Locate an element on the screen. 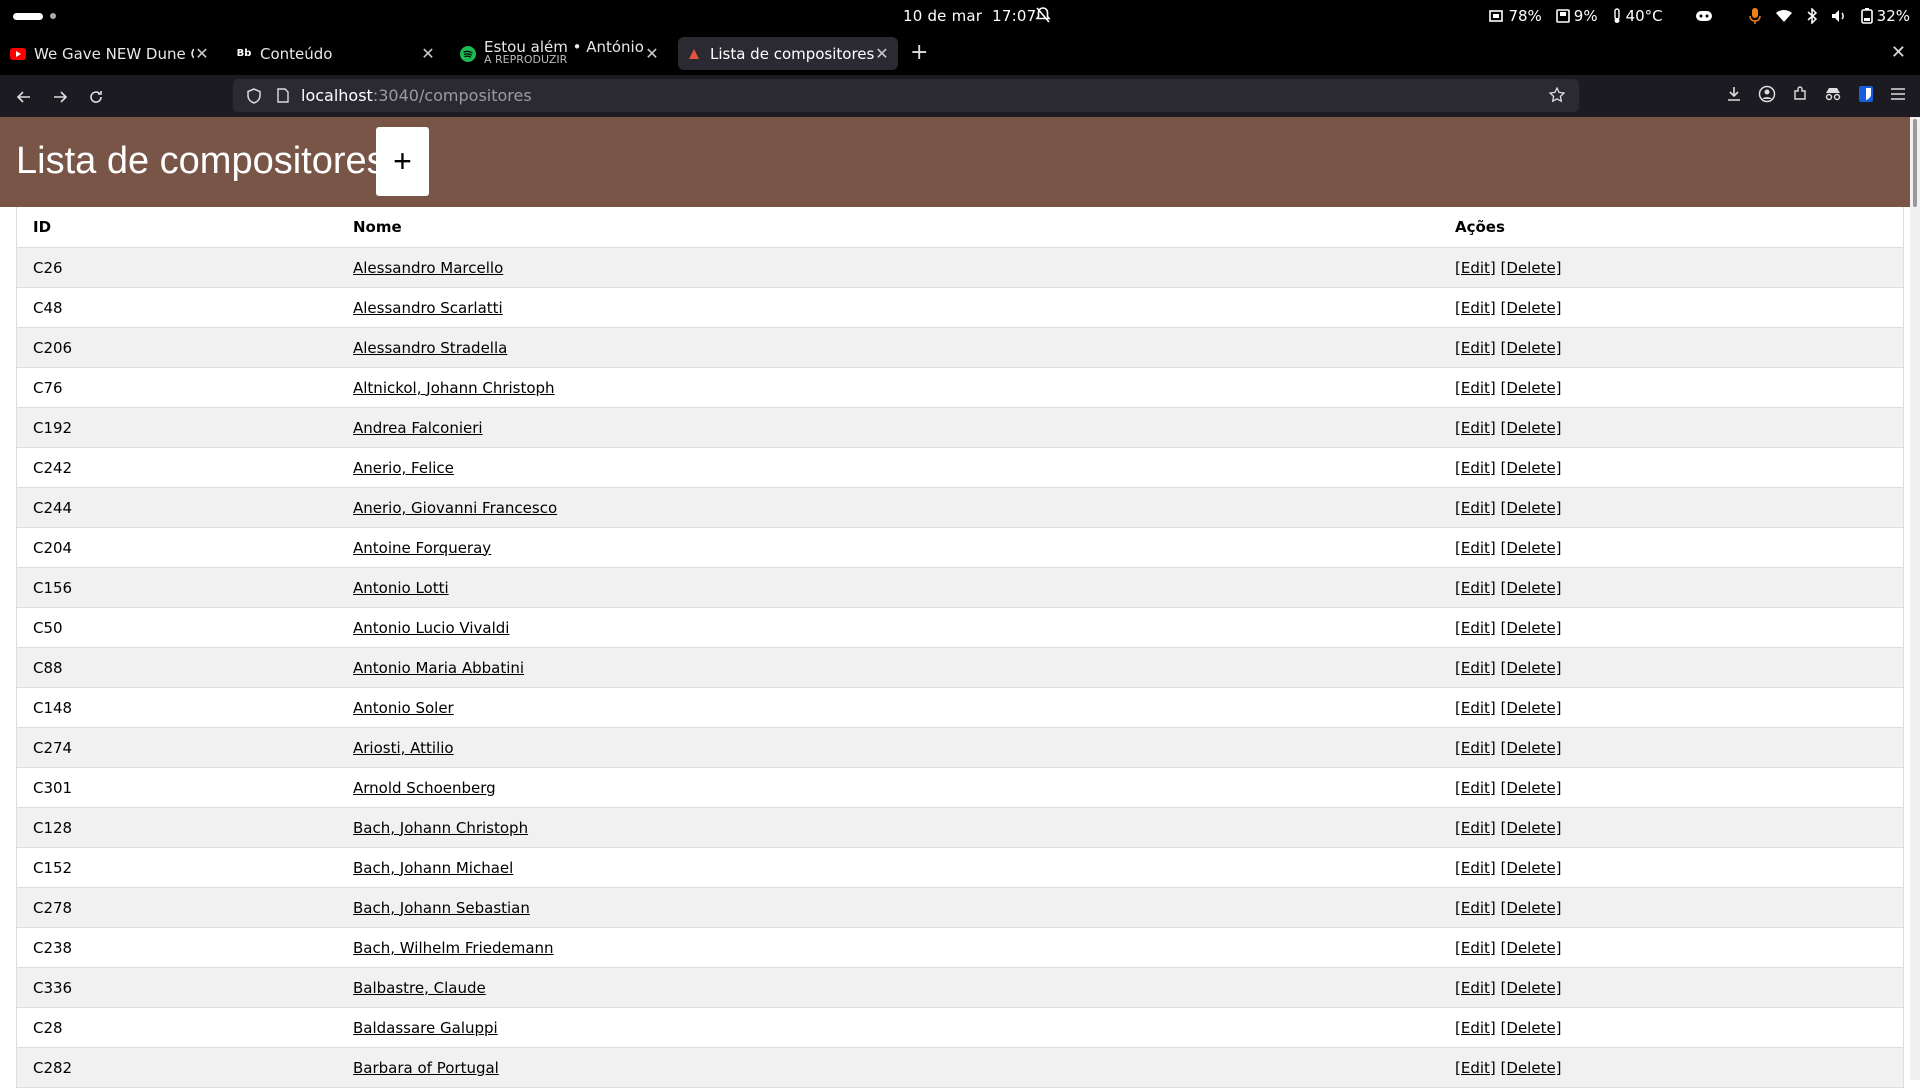  composer-name-link: Bach, Johann Christoph is located at coordinates (440, 828).